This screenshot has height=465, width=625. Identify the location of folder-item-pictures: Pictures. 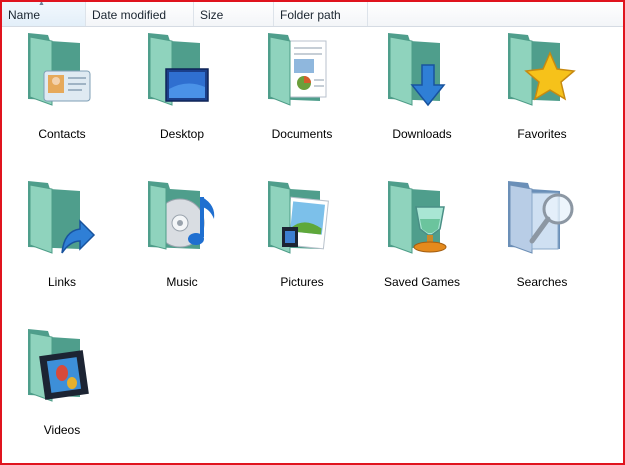
(302, 240).